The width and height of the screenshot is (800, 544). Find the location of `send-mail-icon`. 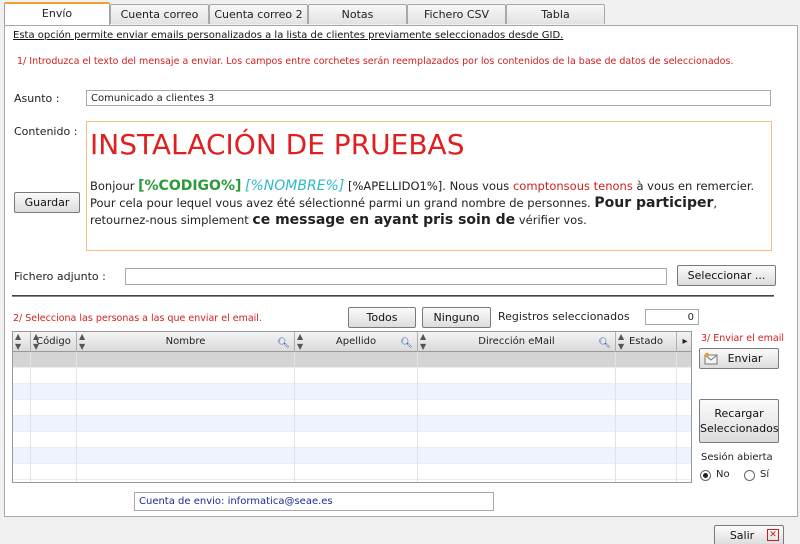

send-mail-icon is located at coordinates (711, 358).